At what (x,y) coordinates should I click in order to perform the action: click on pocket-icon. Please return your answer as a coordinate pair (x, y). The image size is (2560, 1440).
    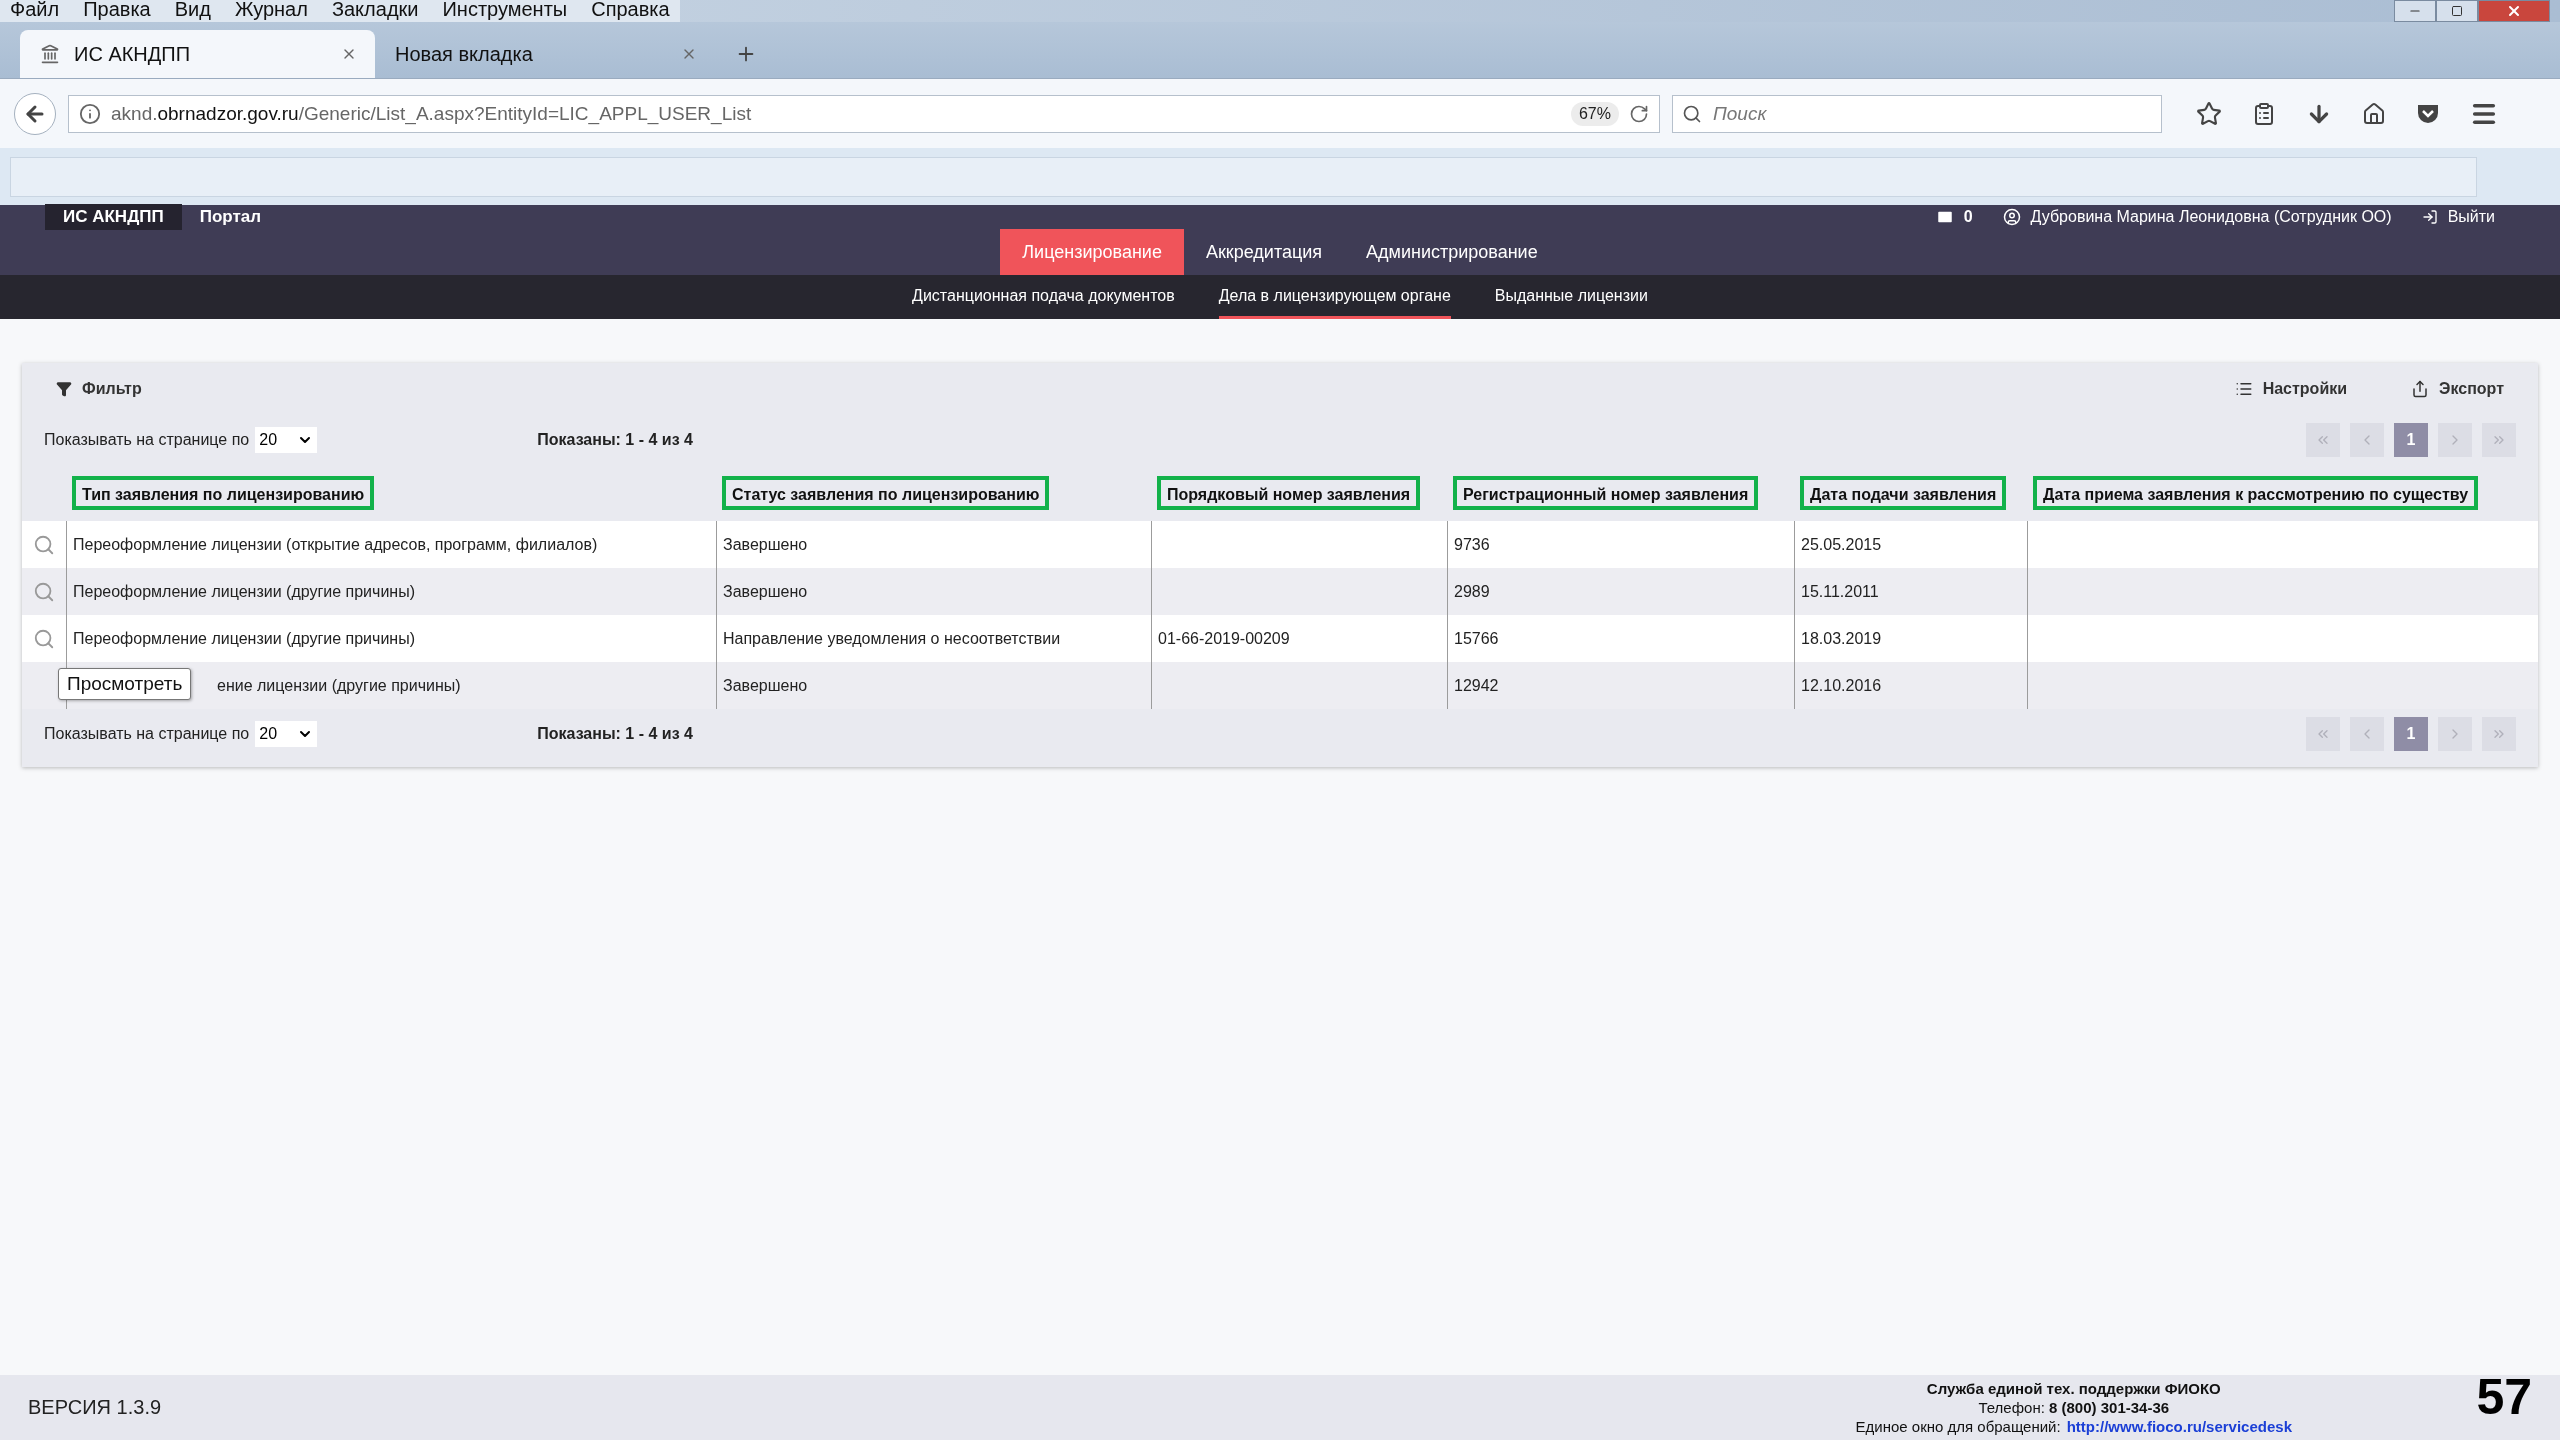
    Looking at the image, I should click on (2428, 113).